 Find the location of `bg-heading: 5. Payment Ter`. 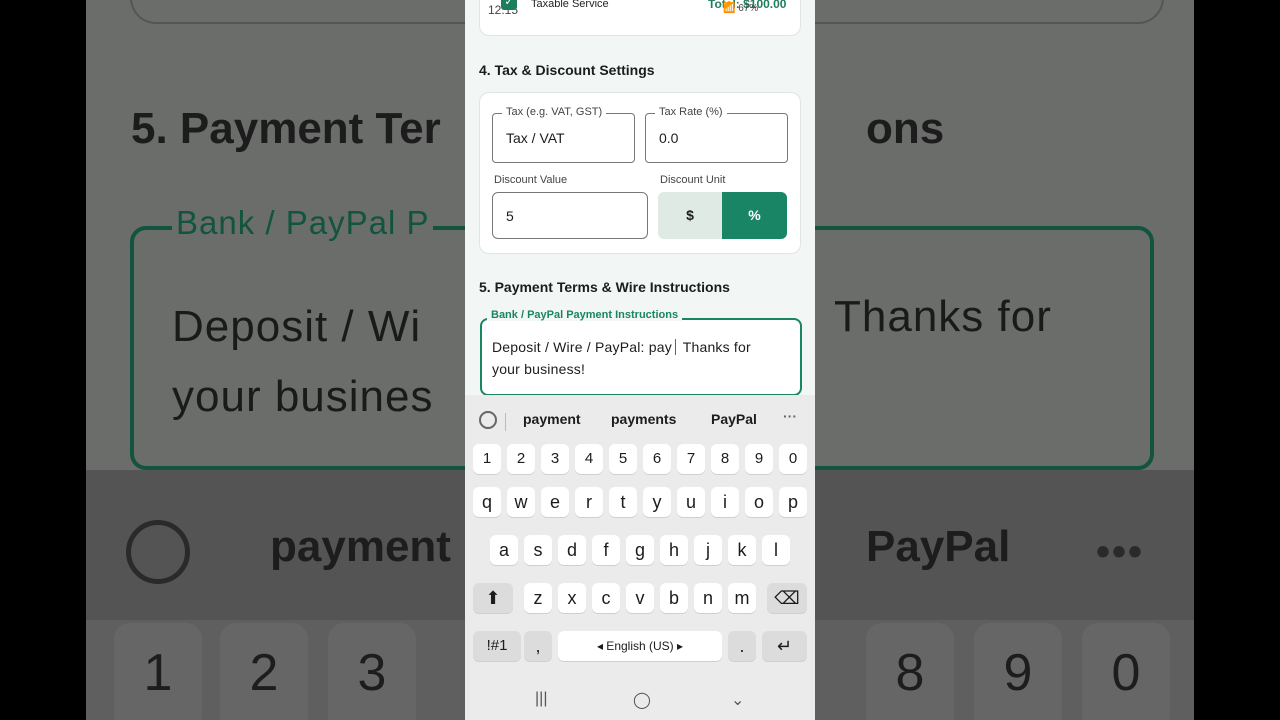

bg-heading: 5. Payment Ter is located at coordinates (286, 128).